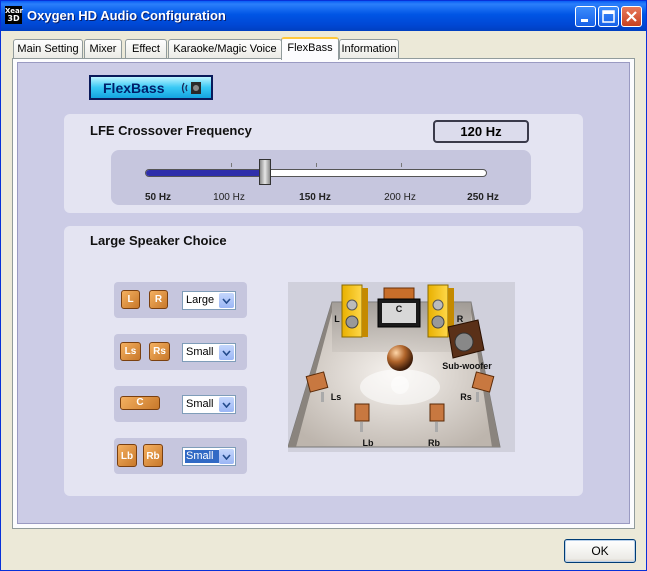  What do you see at coordinates (481, 131) in the screenshot?
I see `crossover-value-display: 120 Hz` at bounding box center [481, 131].